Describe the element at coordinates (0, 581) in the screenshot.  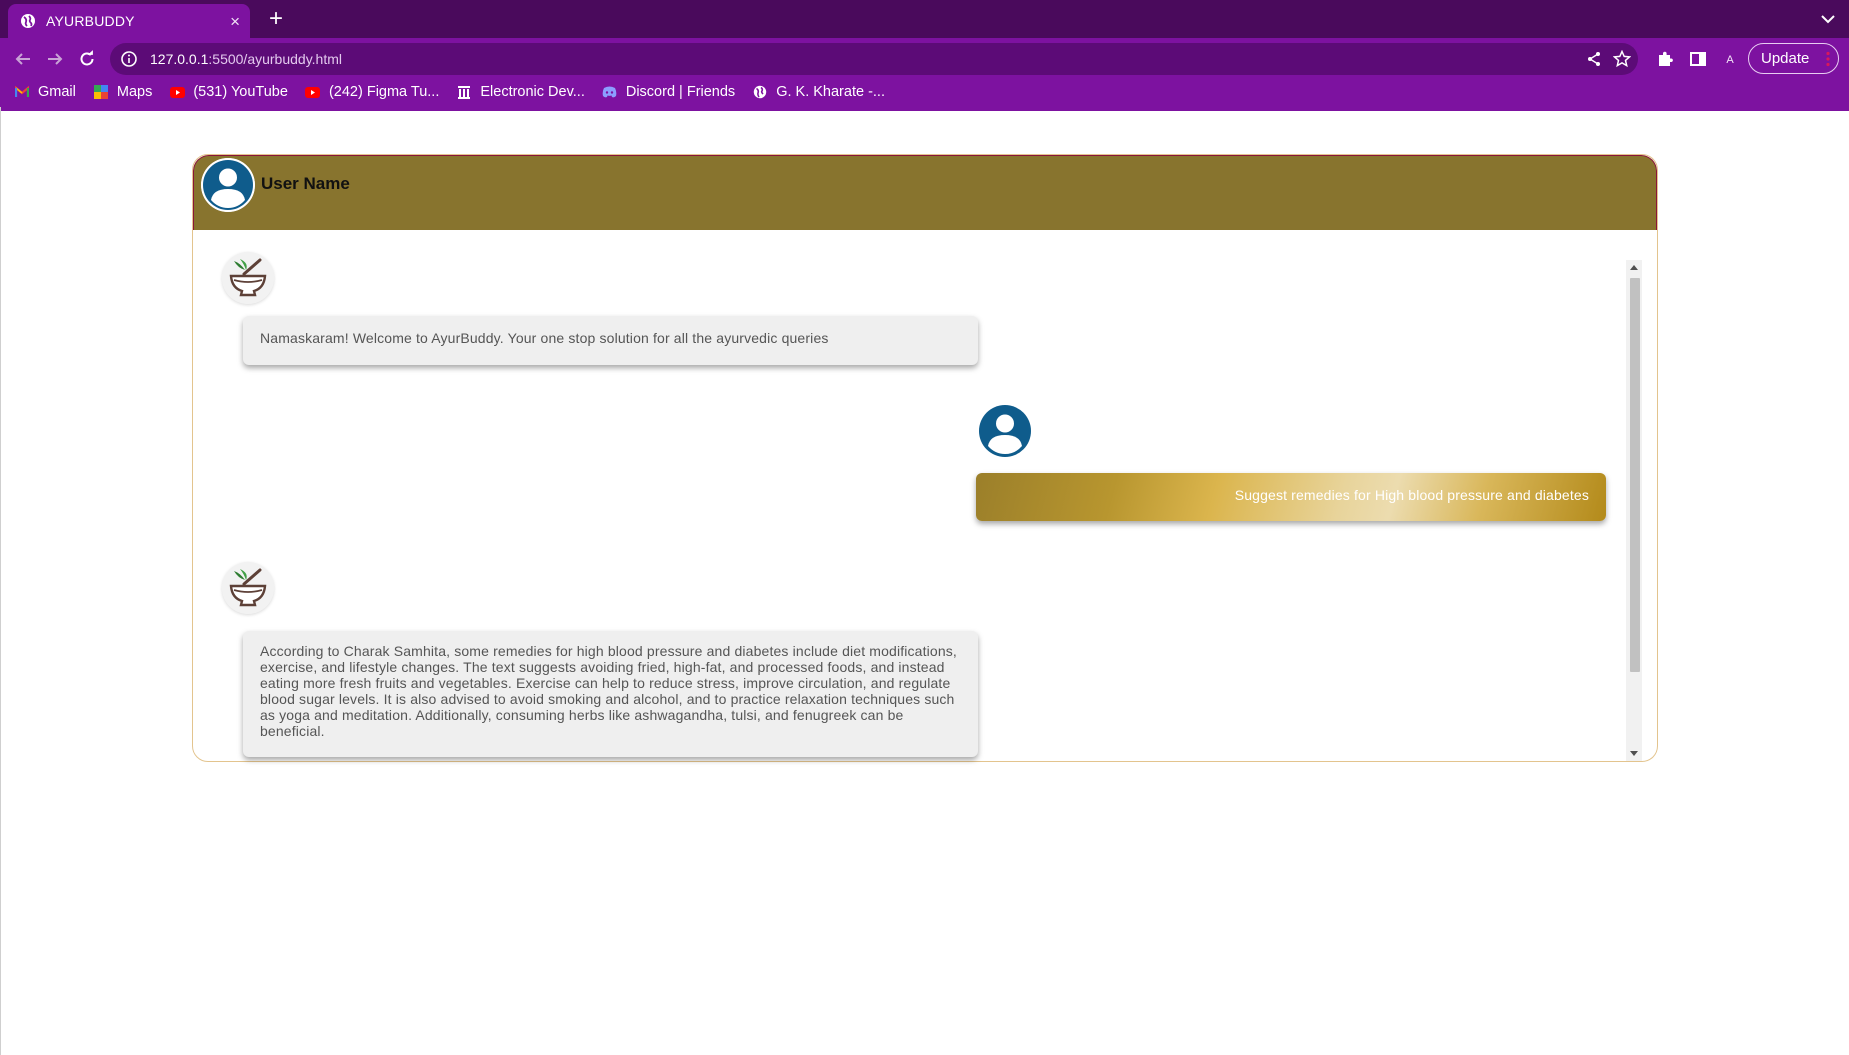
I see `viewport-left-edge` at that location.